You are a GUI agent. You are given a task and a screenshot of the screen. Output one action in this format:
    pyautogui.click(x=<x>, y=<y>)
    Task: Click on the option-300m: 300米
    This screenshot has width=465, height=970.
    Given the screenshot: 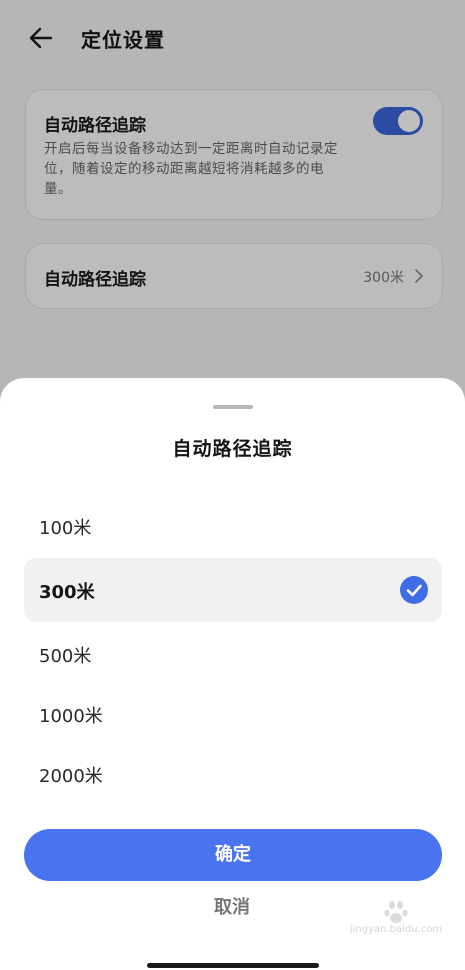 What is the action you would take?
    pyautogui.click(x=233, y=590)
    